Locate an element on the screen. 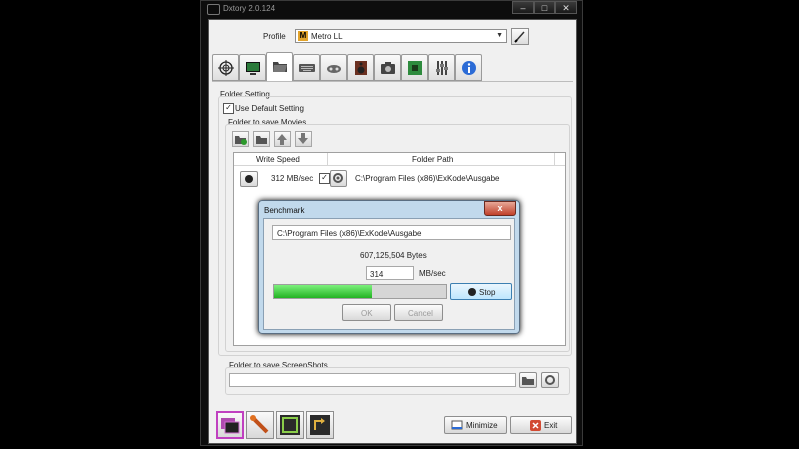 The image size is (799, 449). col-folder-path: Folder Path is located at coordinates (432, 159).